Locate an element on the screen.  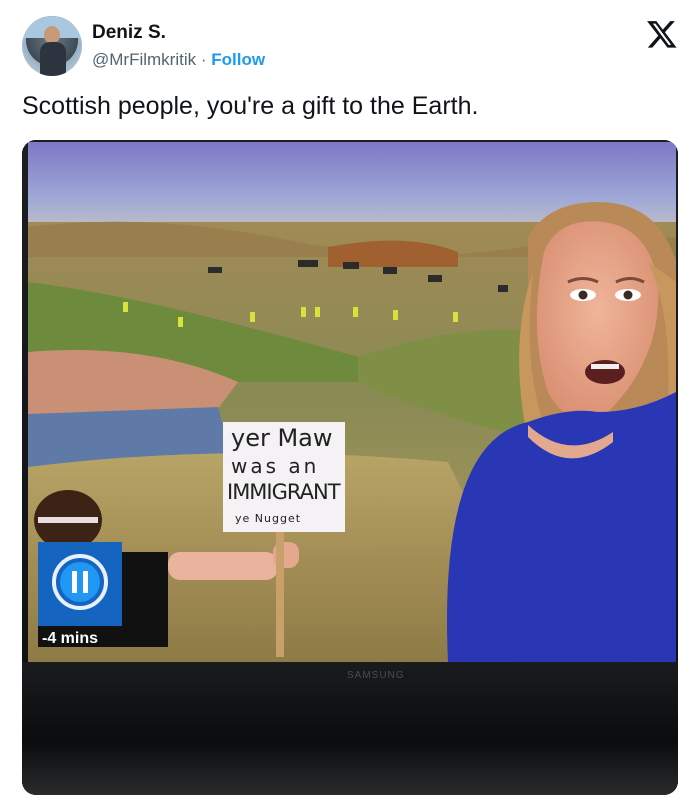
sign-line-1: yer Maw is located at coordinates (282, 438).